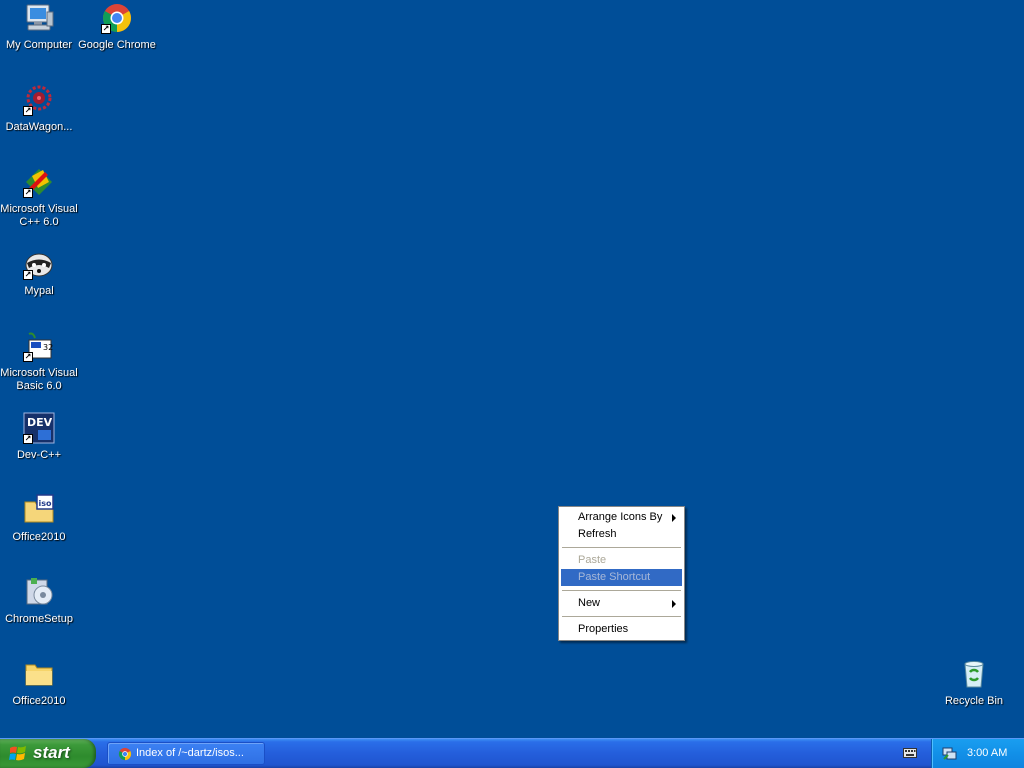 This screenshot has height=768, width=1024. I want to click on menu-item-paste-shortcut: Paste Shortcut, so click(621, 577).